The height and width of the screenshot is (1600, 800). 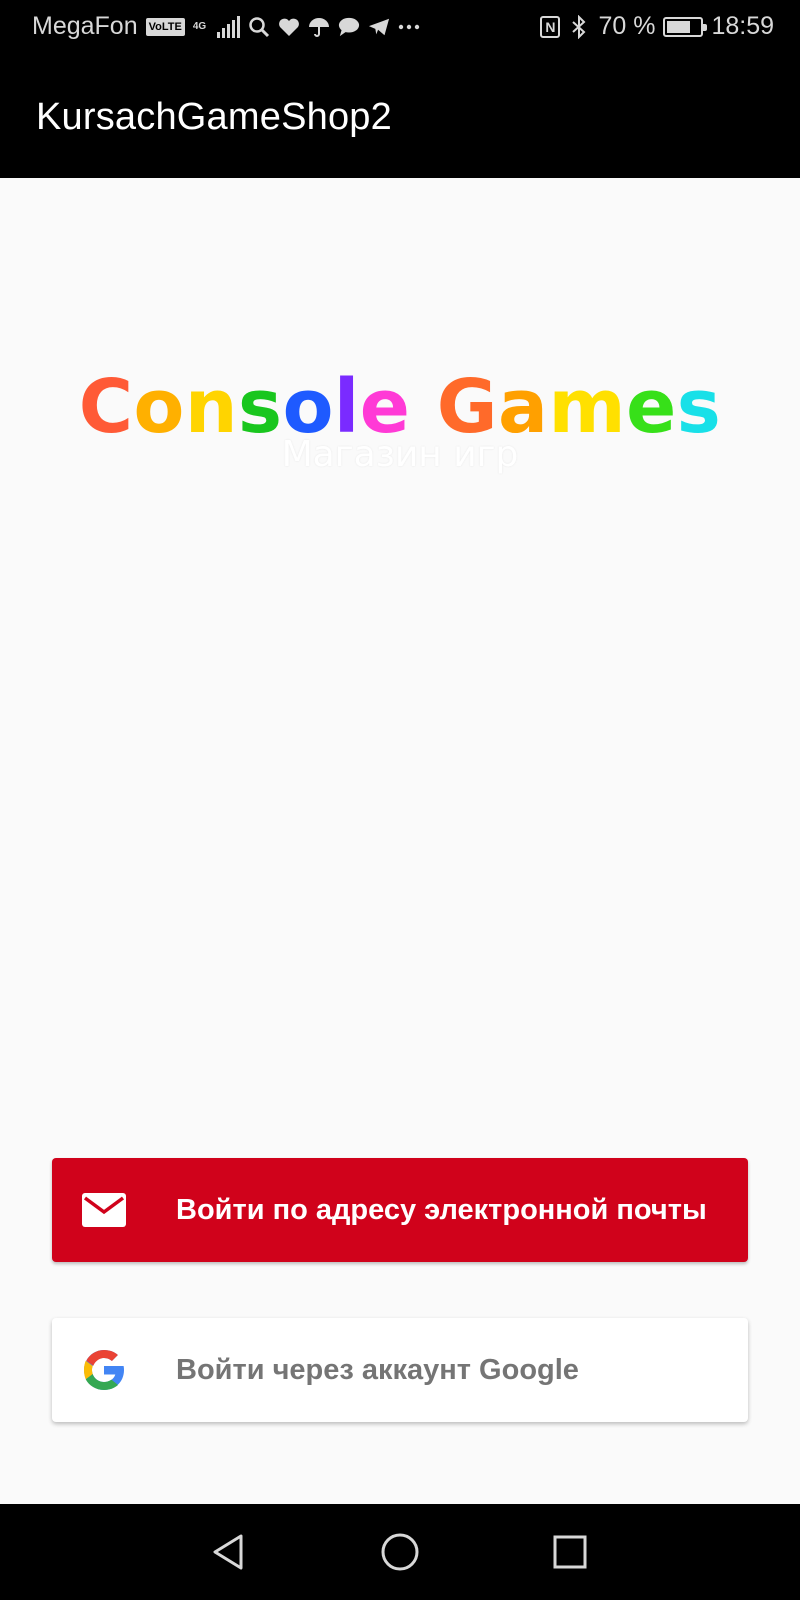 I want to click on status-bar: MegaFon VoLTE 4G N 70 % 18:59, so click(x=400, y=28).